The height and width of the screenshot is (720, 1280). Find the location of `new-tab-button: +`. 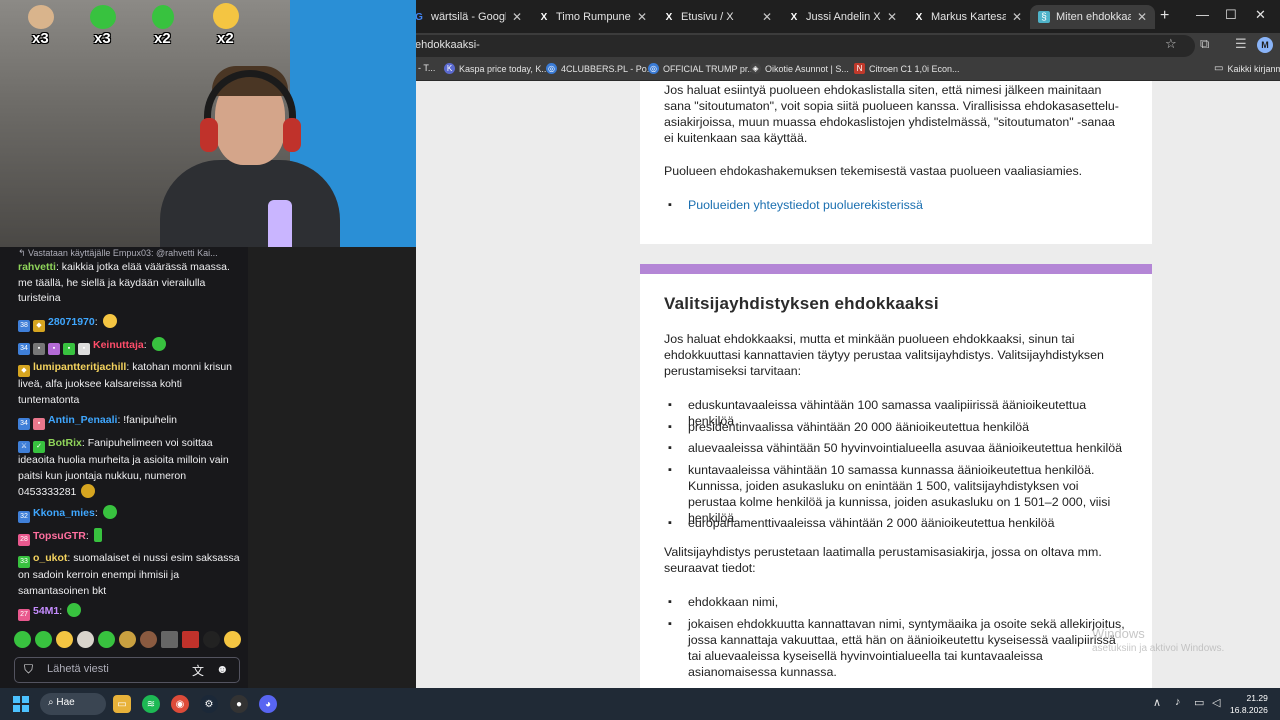

new-tab-button: + is located at coordinates (1164, 16).